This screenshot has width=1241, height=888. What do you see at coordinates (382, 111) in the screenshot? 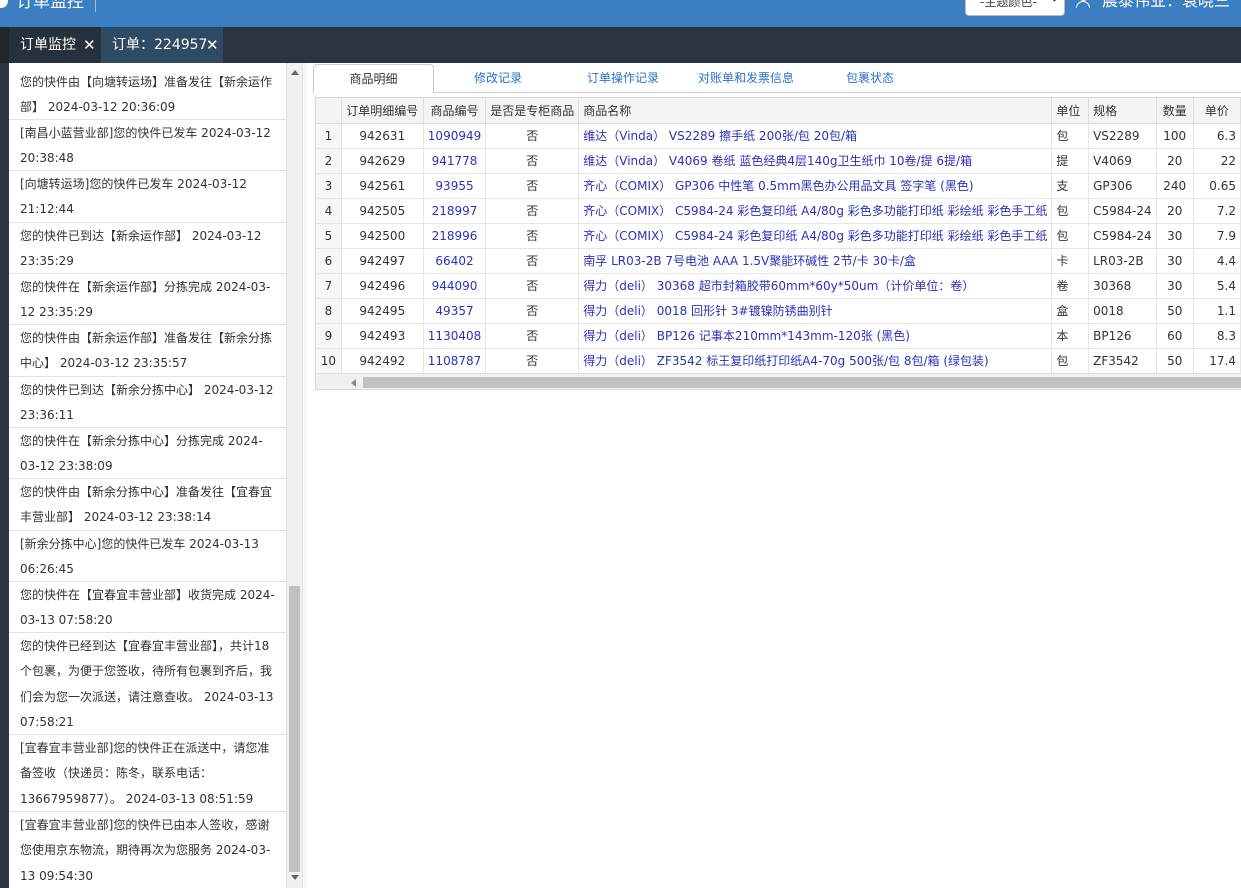
I see `column-header-detail-id: 订单明细编号` at bounding box center [382, 111].